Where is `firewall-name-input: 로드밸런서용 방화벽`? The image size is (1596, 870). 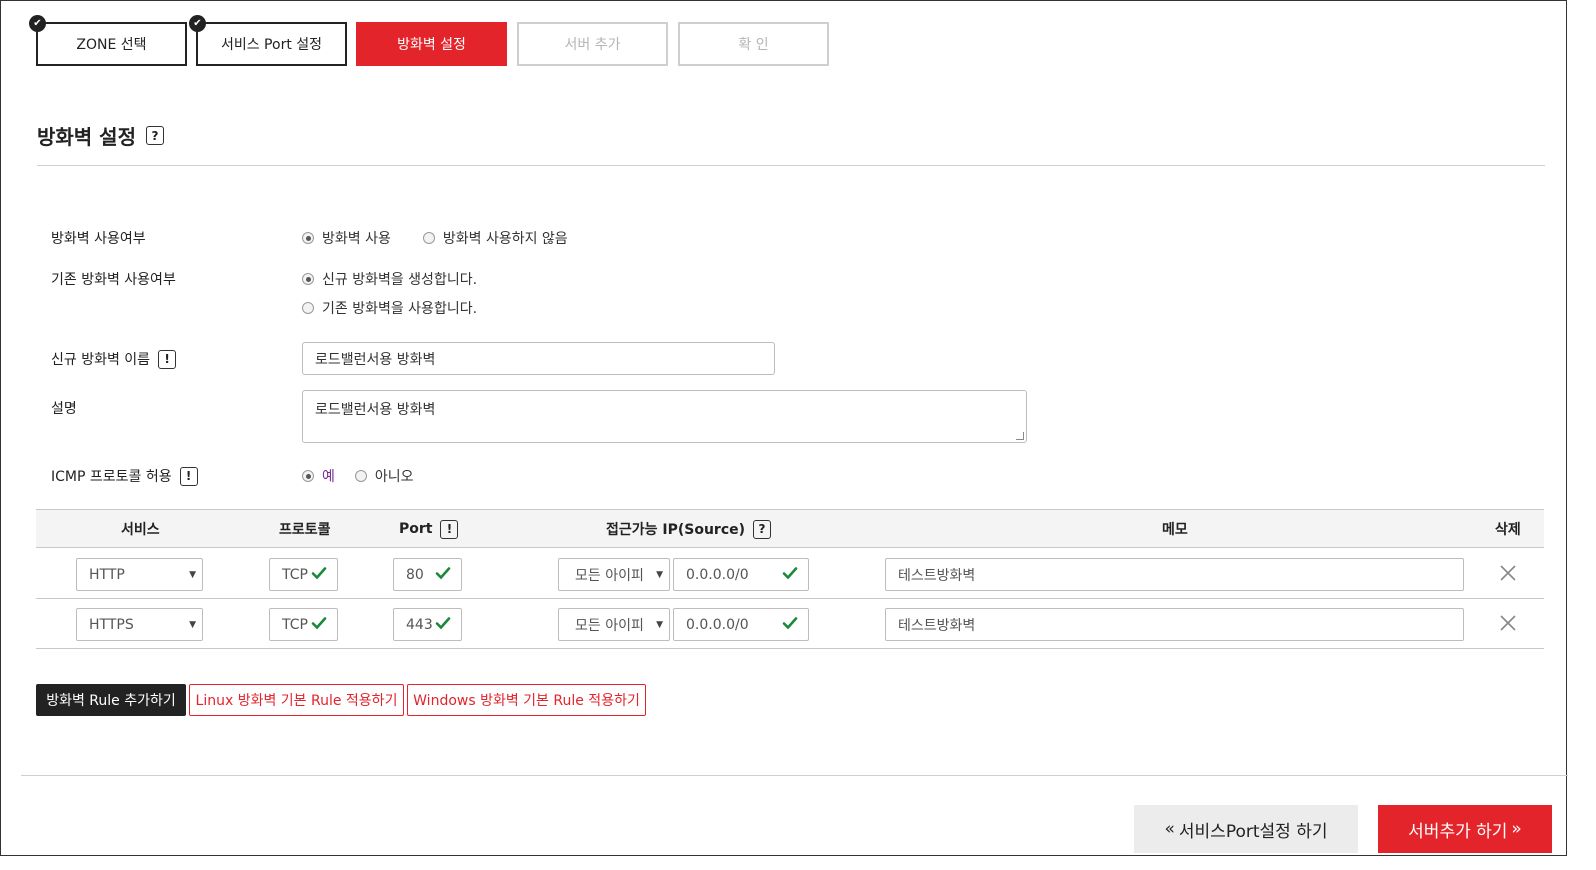
firewall-name-input: 로드밸런서용 방화벽 is located at coordinates (538, 358).